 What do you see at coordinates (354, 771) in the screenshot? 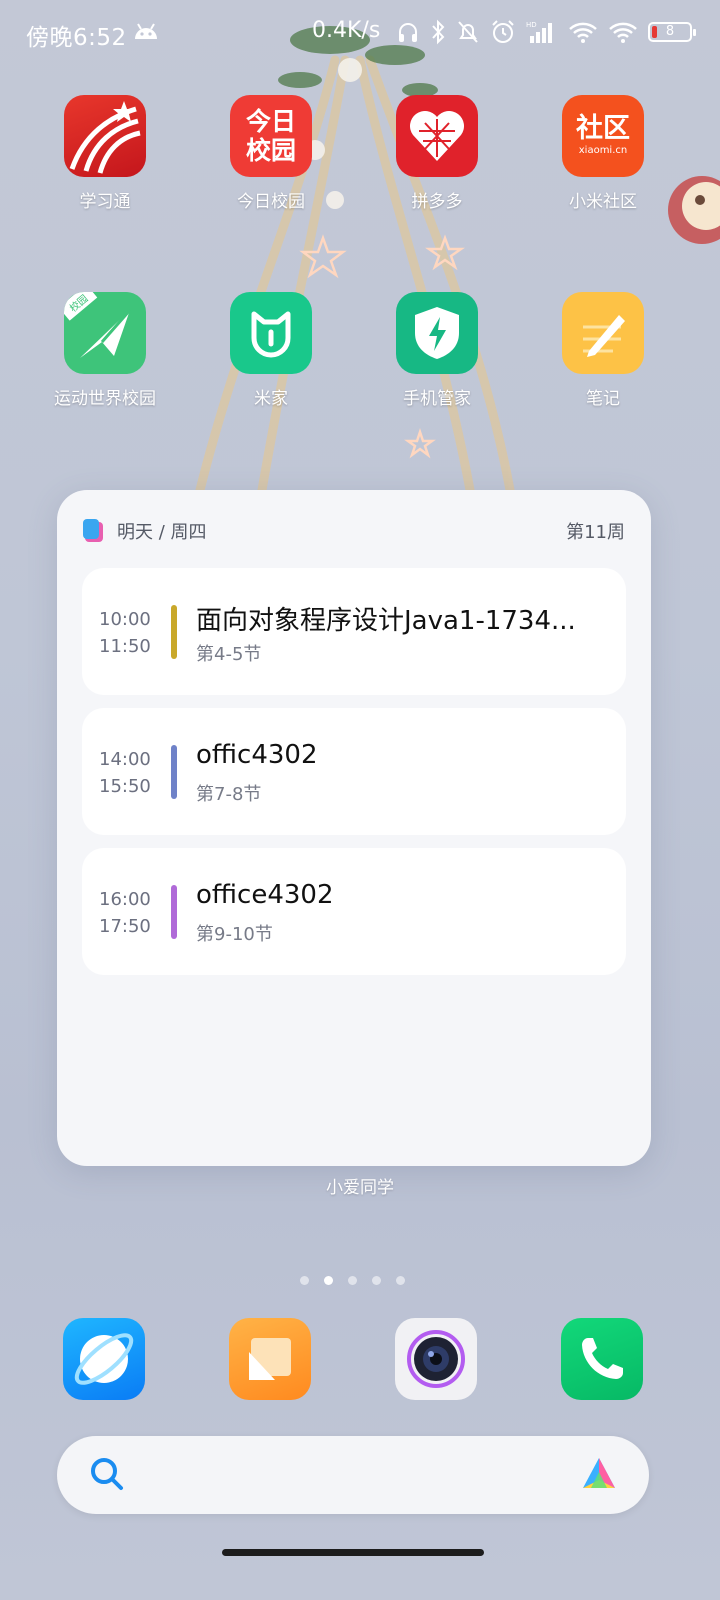
I see `course-card: 14:00 15:50 offic4302 第7-8节` at bounding box center [354, 771].